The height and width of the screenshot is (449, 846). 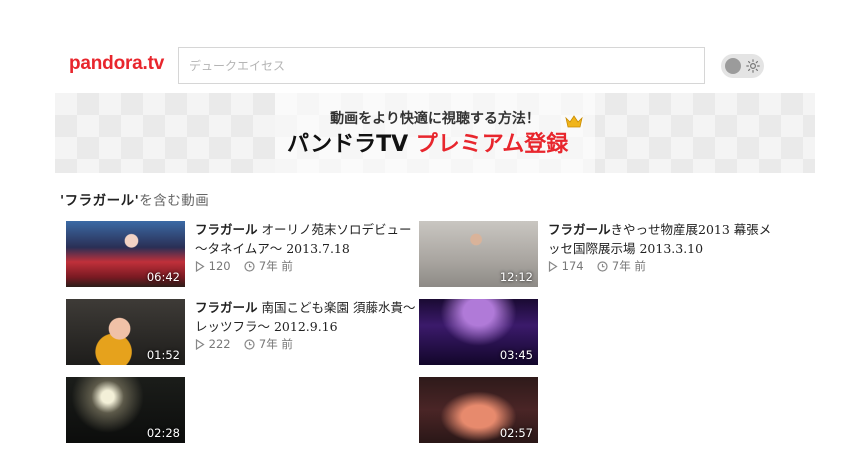 What do you see at coordinates (100, 201) in the screenshot?
I see `heading-query: 'フラガール'` at bounding box center [100, 201].